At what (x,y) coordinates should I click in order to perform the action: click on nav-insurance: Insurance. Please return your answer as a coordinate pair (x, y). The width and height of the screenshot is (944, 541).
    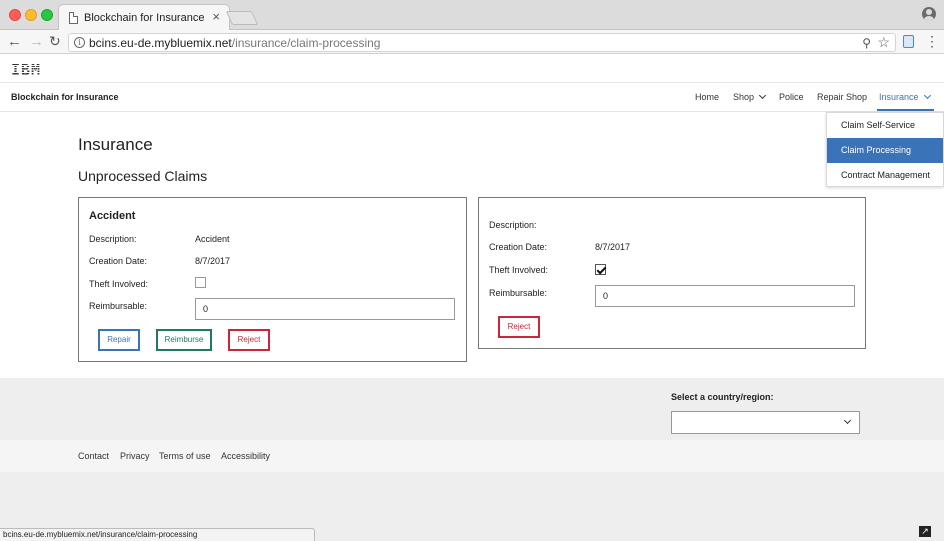
    Looking at the image, I should click on (905, 96).